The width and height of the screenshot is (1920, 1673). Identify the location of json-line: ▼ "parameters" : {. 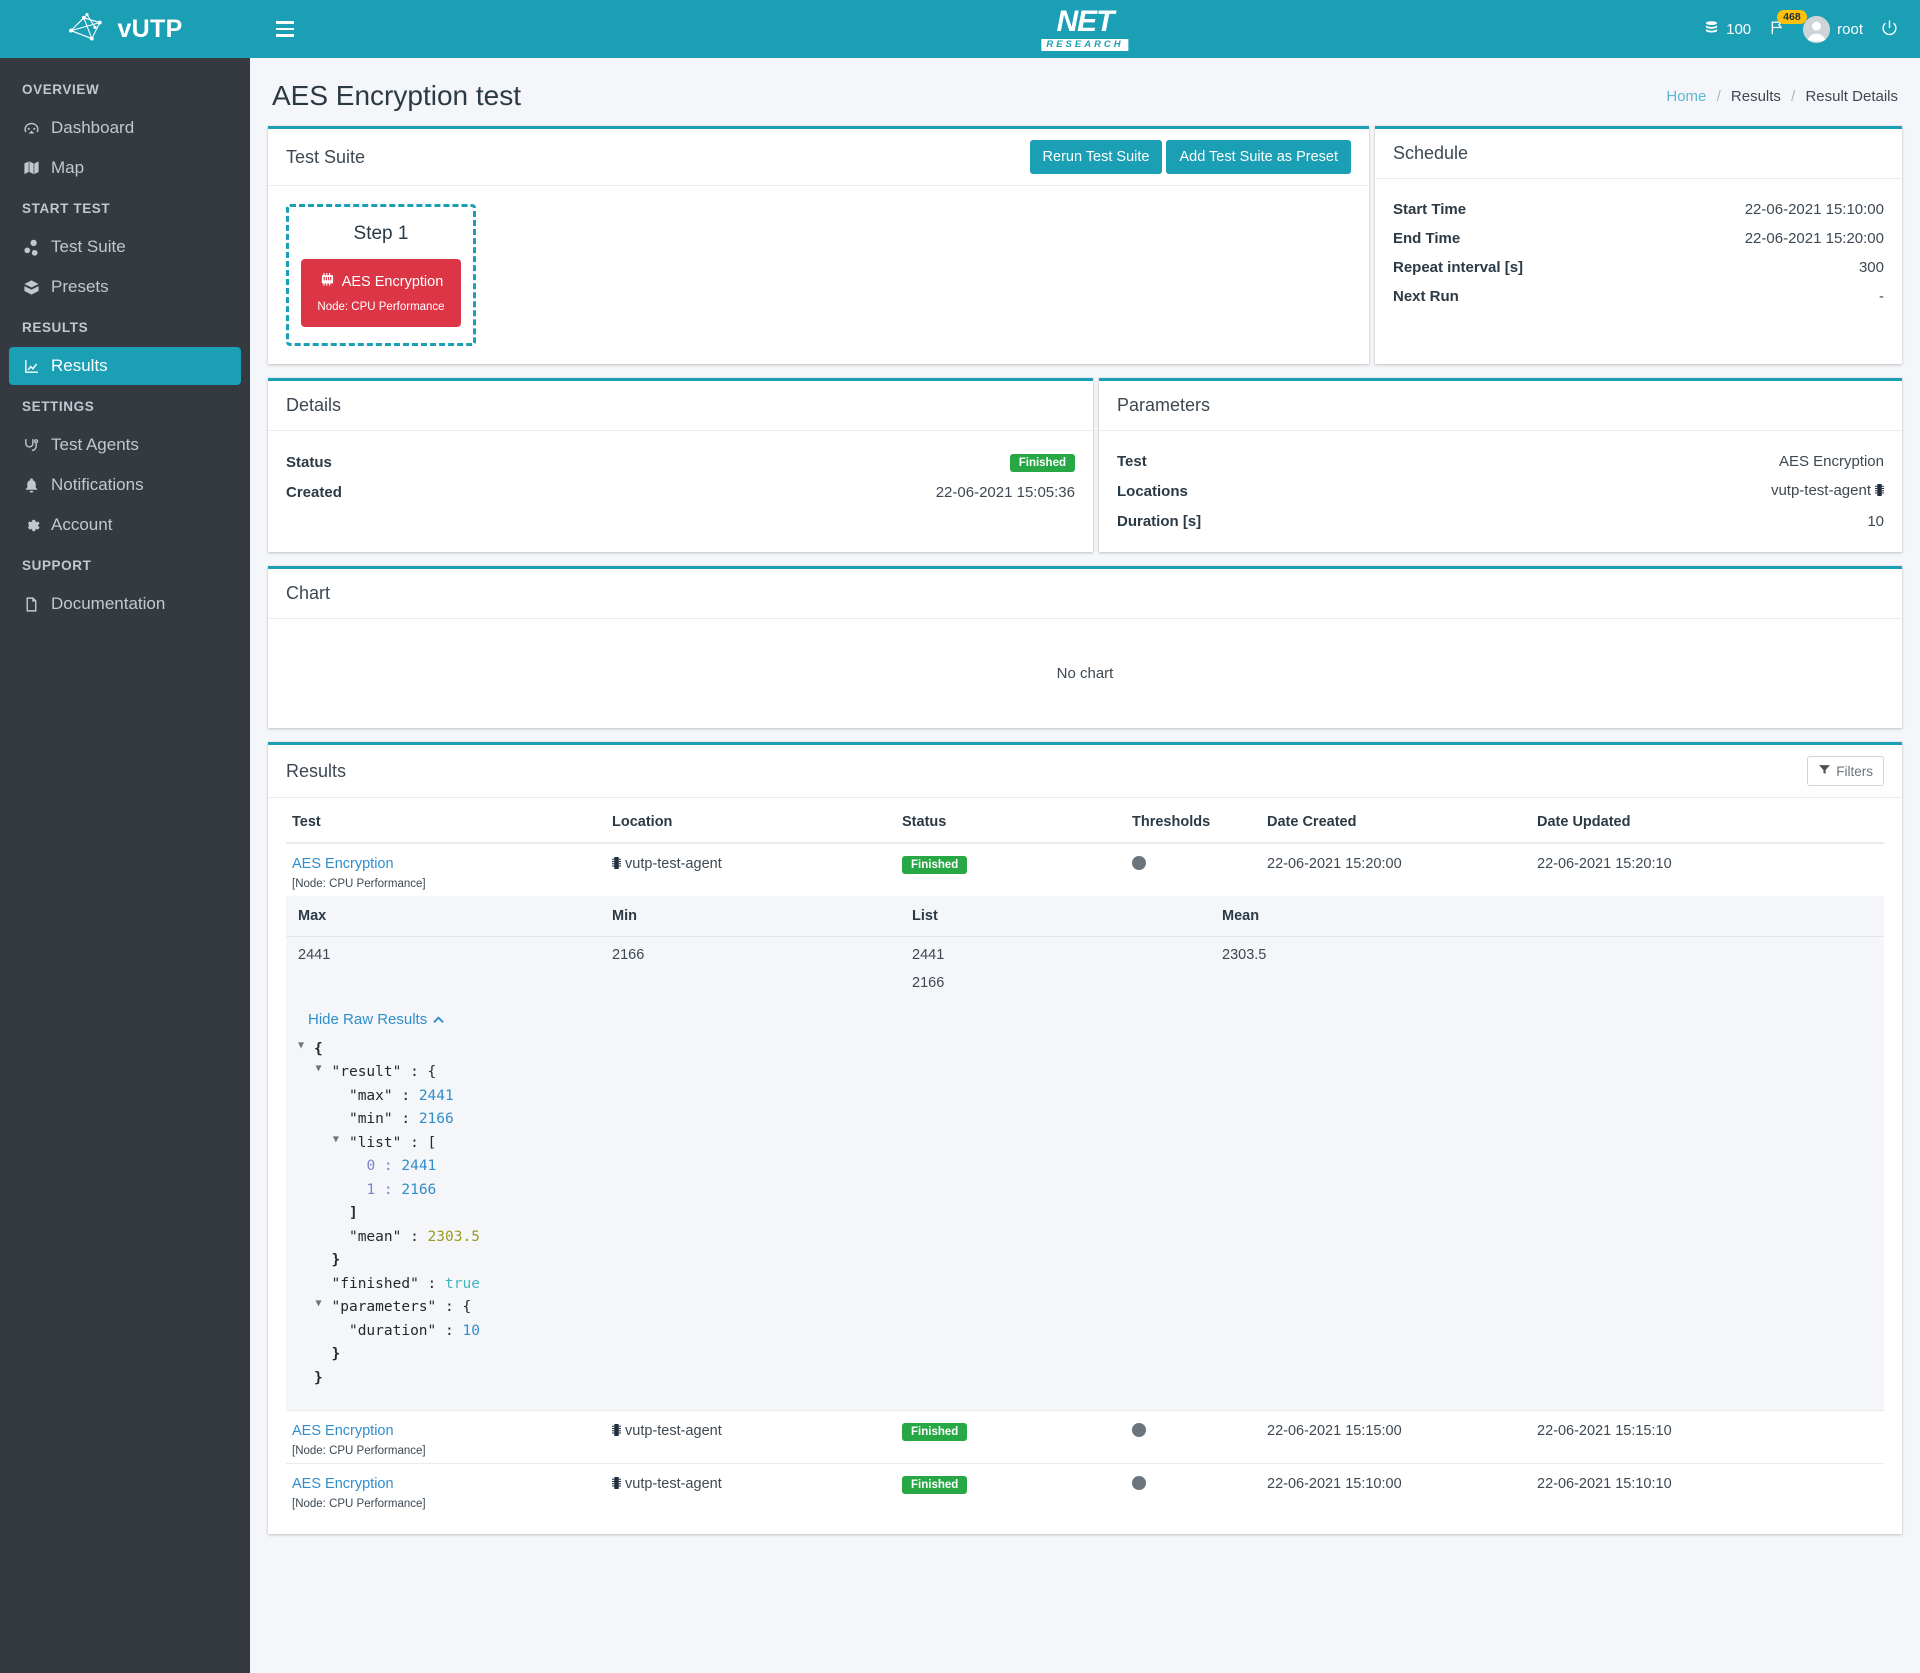
(1085, 1307).